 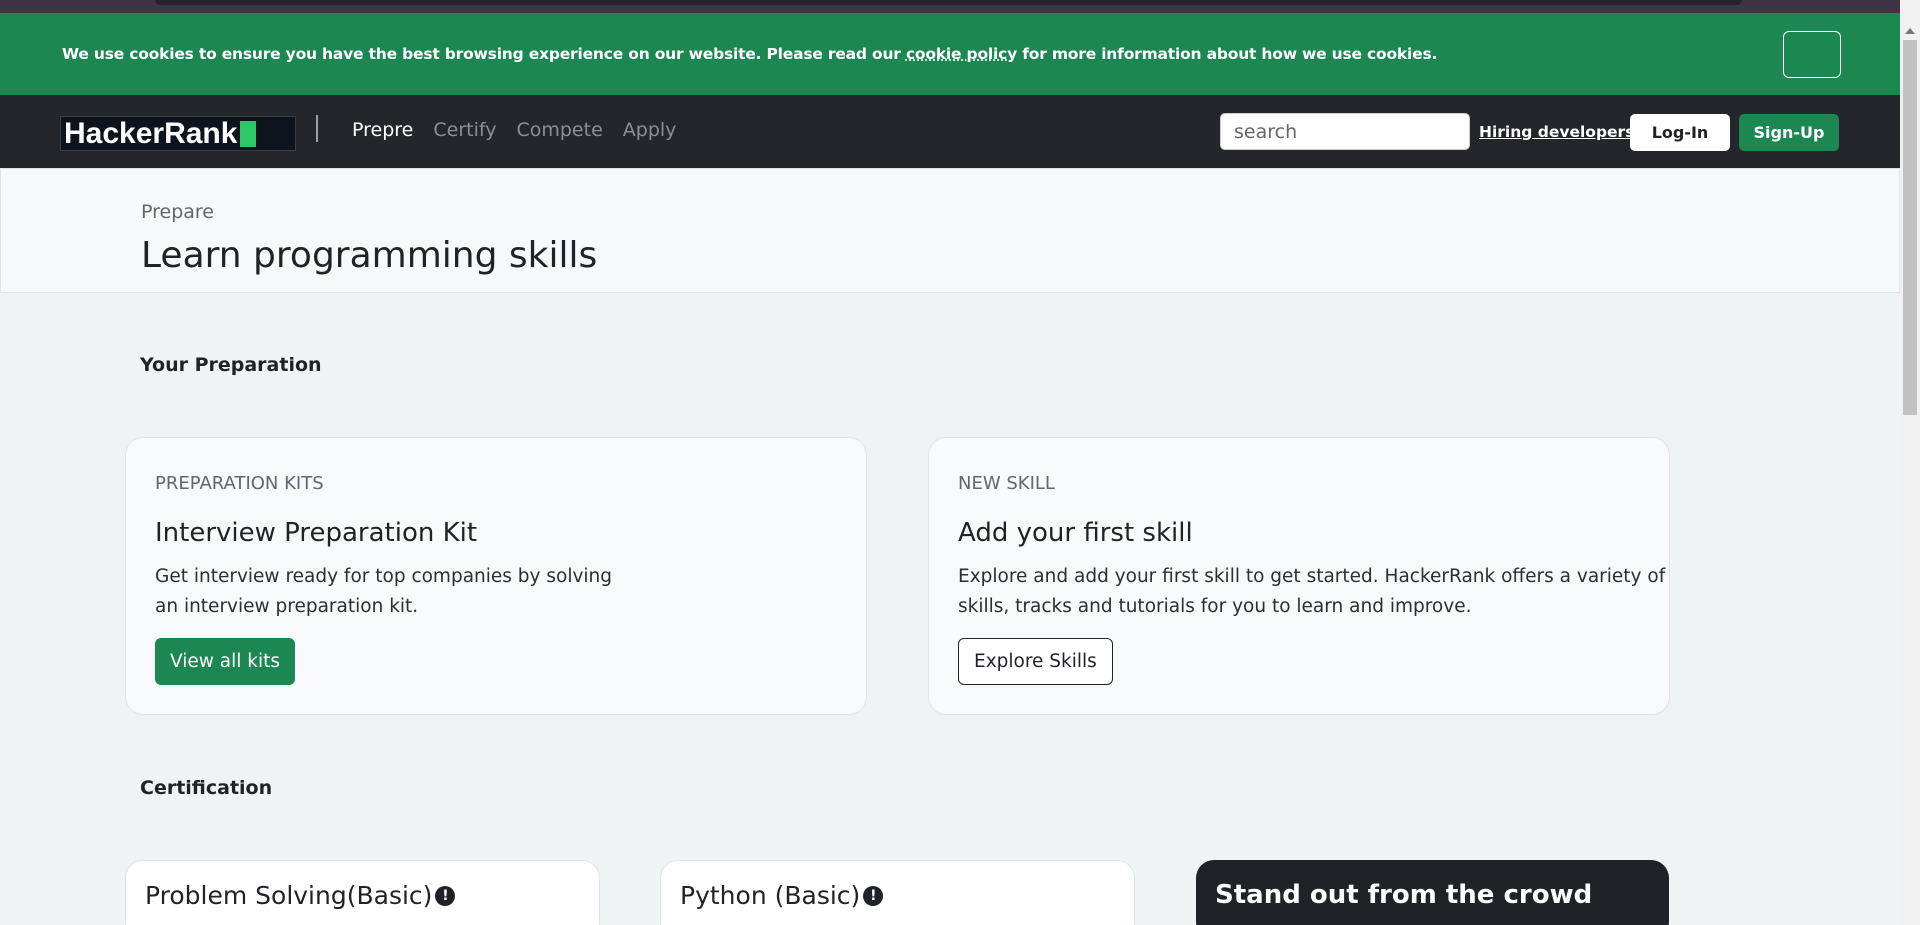 What do you see at coordinates (897, 892) in the screenshot?
I see `cert-card-python: Python (Basic)!` at bounding box center [897, 892].